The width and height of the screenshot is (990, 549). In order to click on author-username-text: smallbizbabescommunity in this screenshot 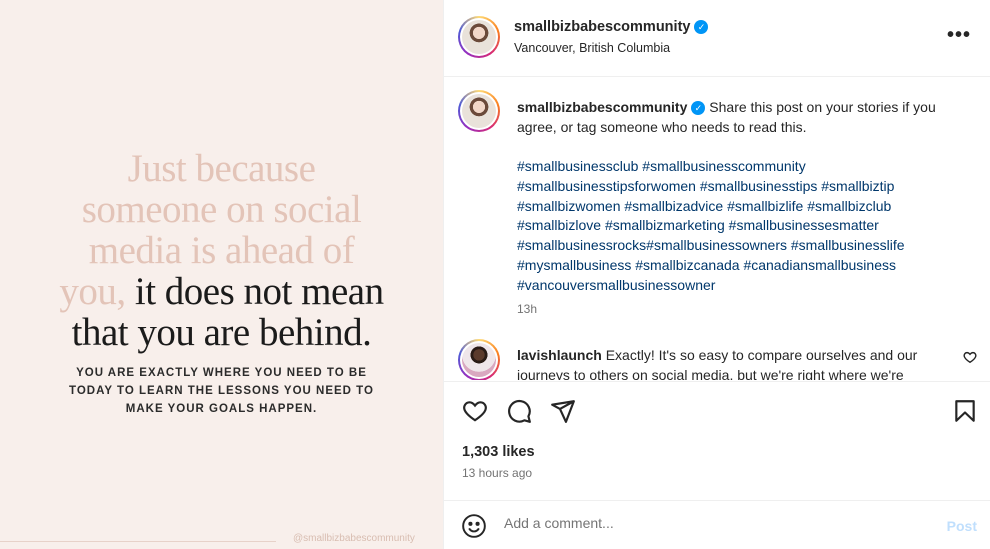, I will do `click(602, 27)`.